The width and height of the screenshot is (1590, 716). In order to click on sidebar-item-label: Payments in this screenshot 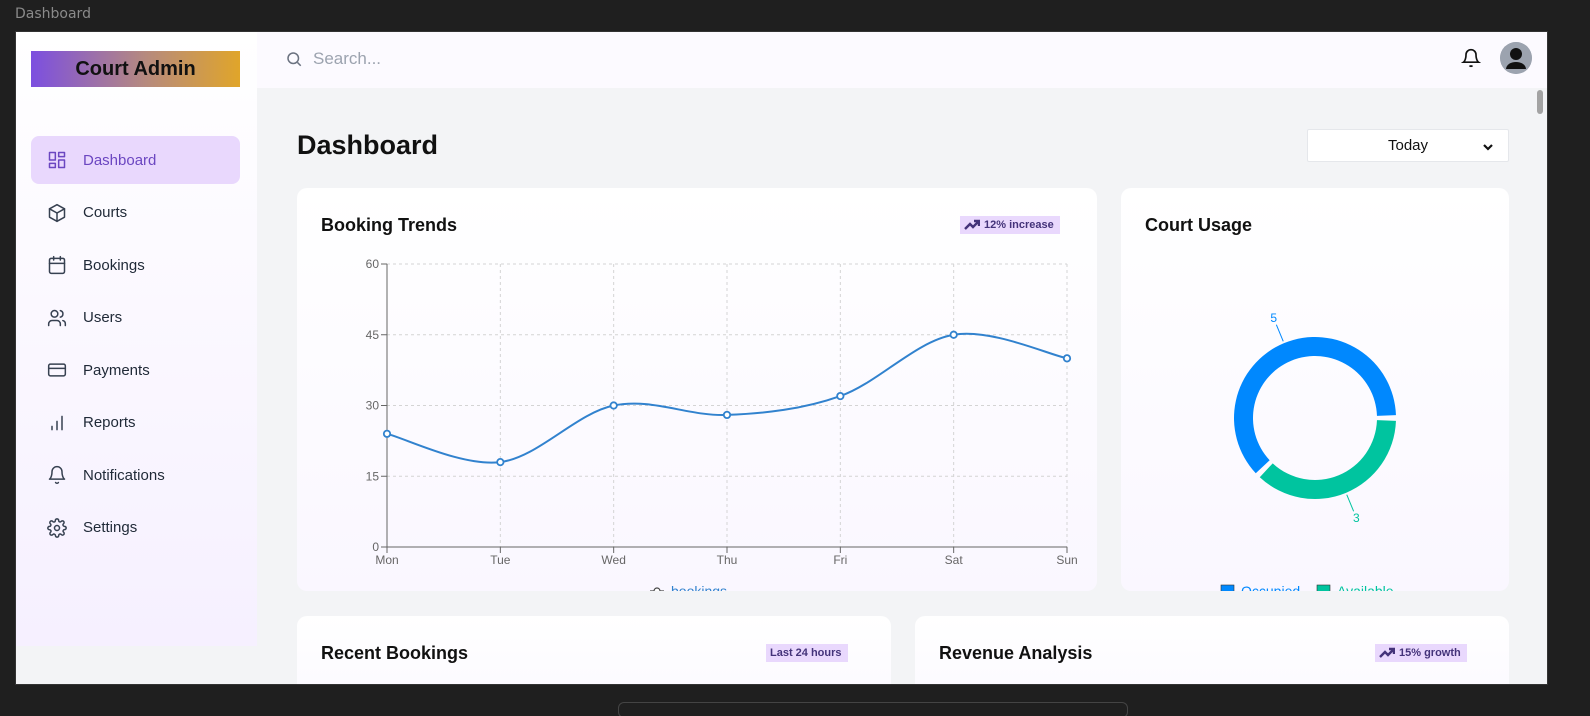, I will do `click(116, 370)`.